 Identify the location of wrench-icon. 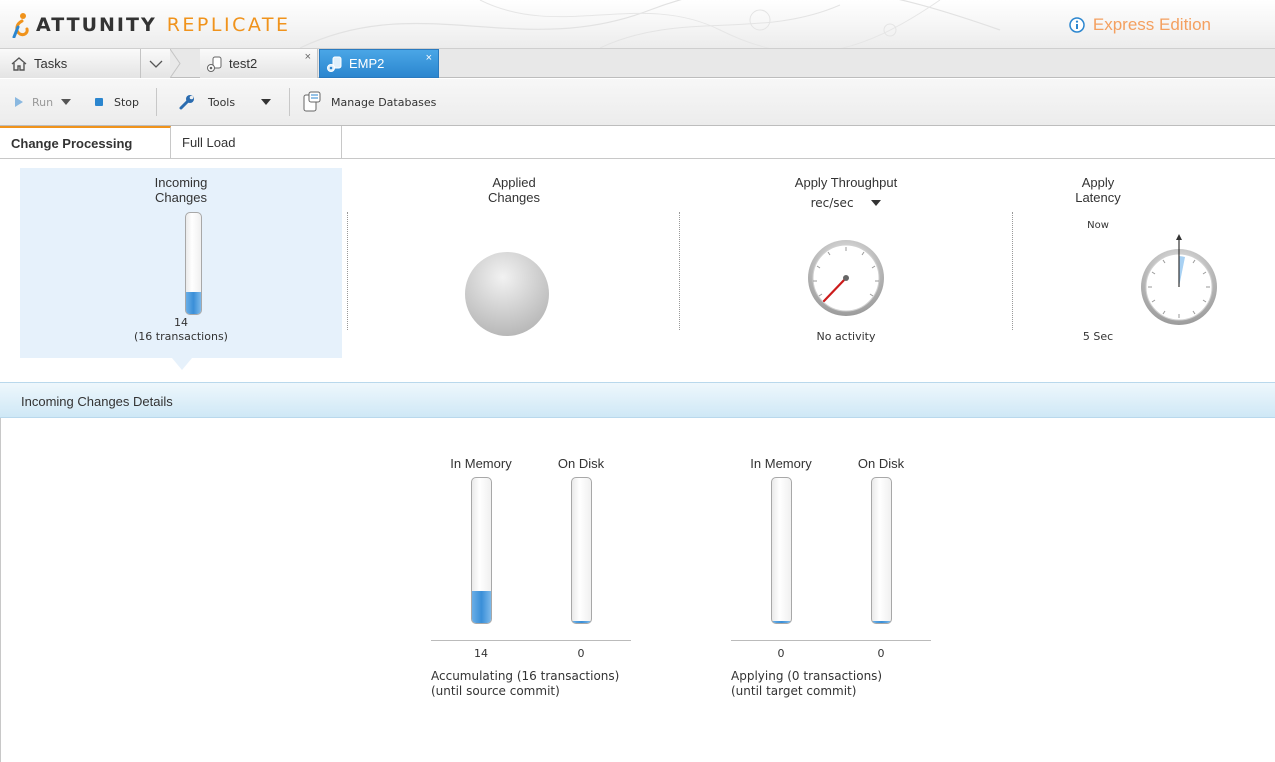
(186, 102).